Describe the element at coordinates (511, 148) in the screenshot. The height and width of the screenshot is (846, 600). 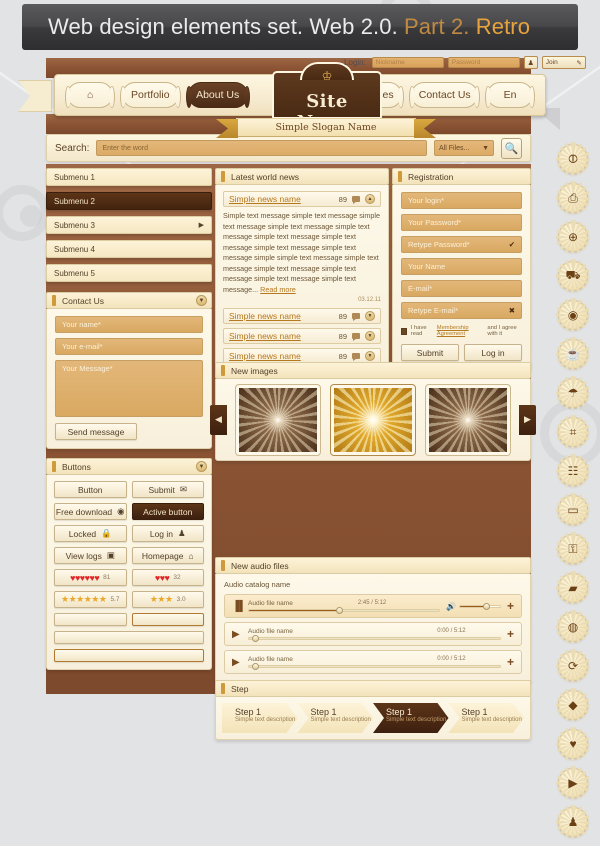
I see `search-button: 🔍` at that location.